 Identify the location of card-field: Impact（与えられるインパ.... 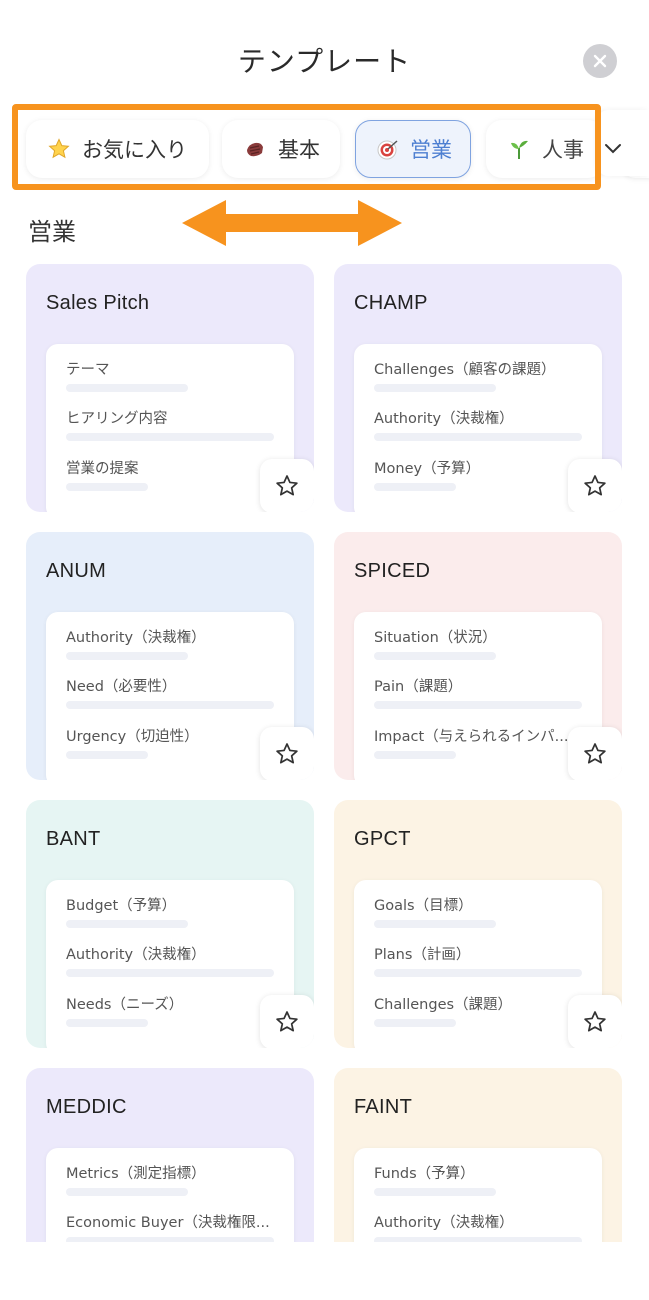
(471, 737).